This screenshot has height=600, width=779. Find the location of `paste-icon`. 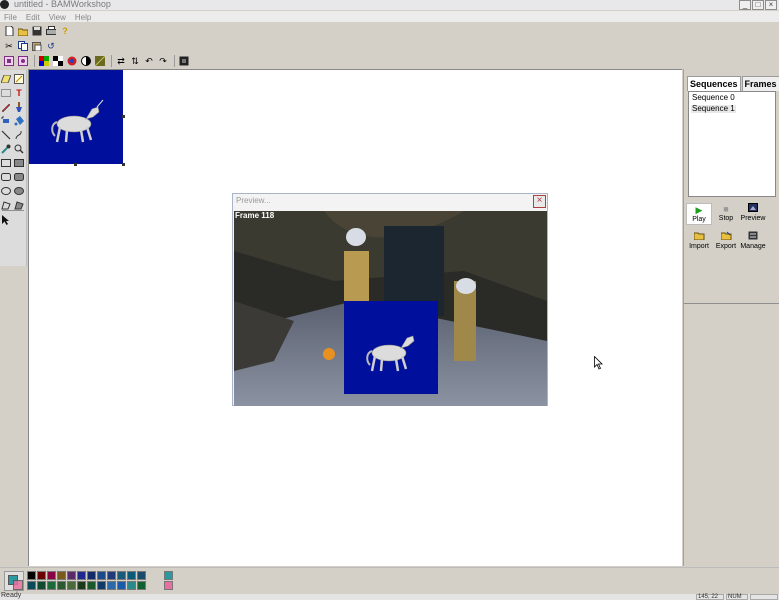

paste-icon is located at coordinates (37, 46).